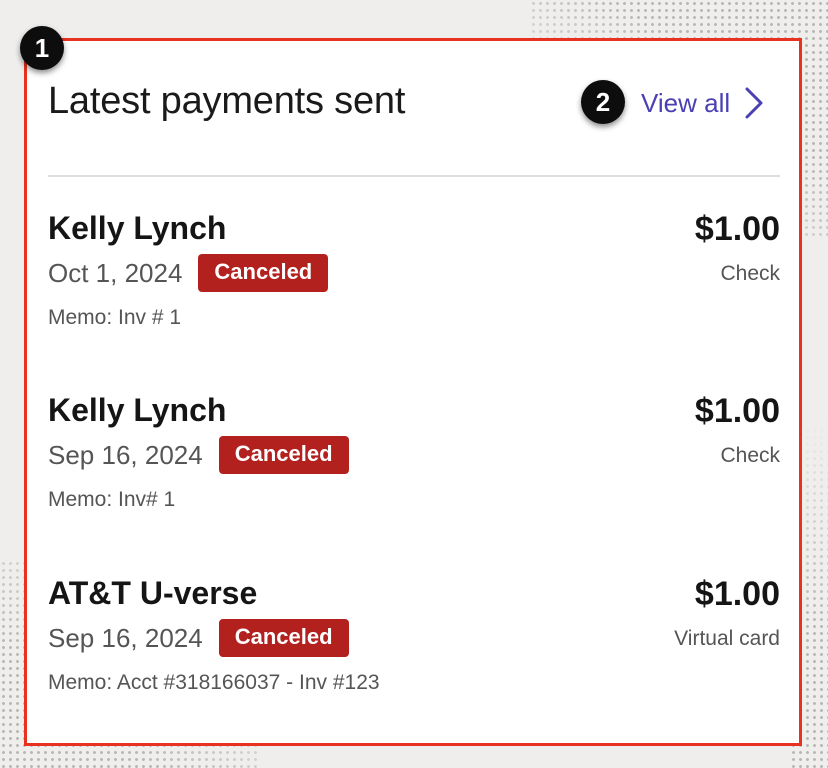  What do you see at coordinates (115, 272) in the screenshot?
I see `payment-date: Oct 1, 2024` at bounding box center [115, 272].